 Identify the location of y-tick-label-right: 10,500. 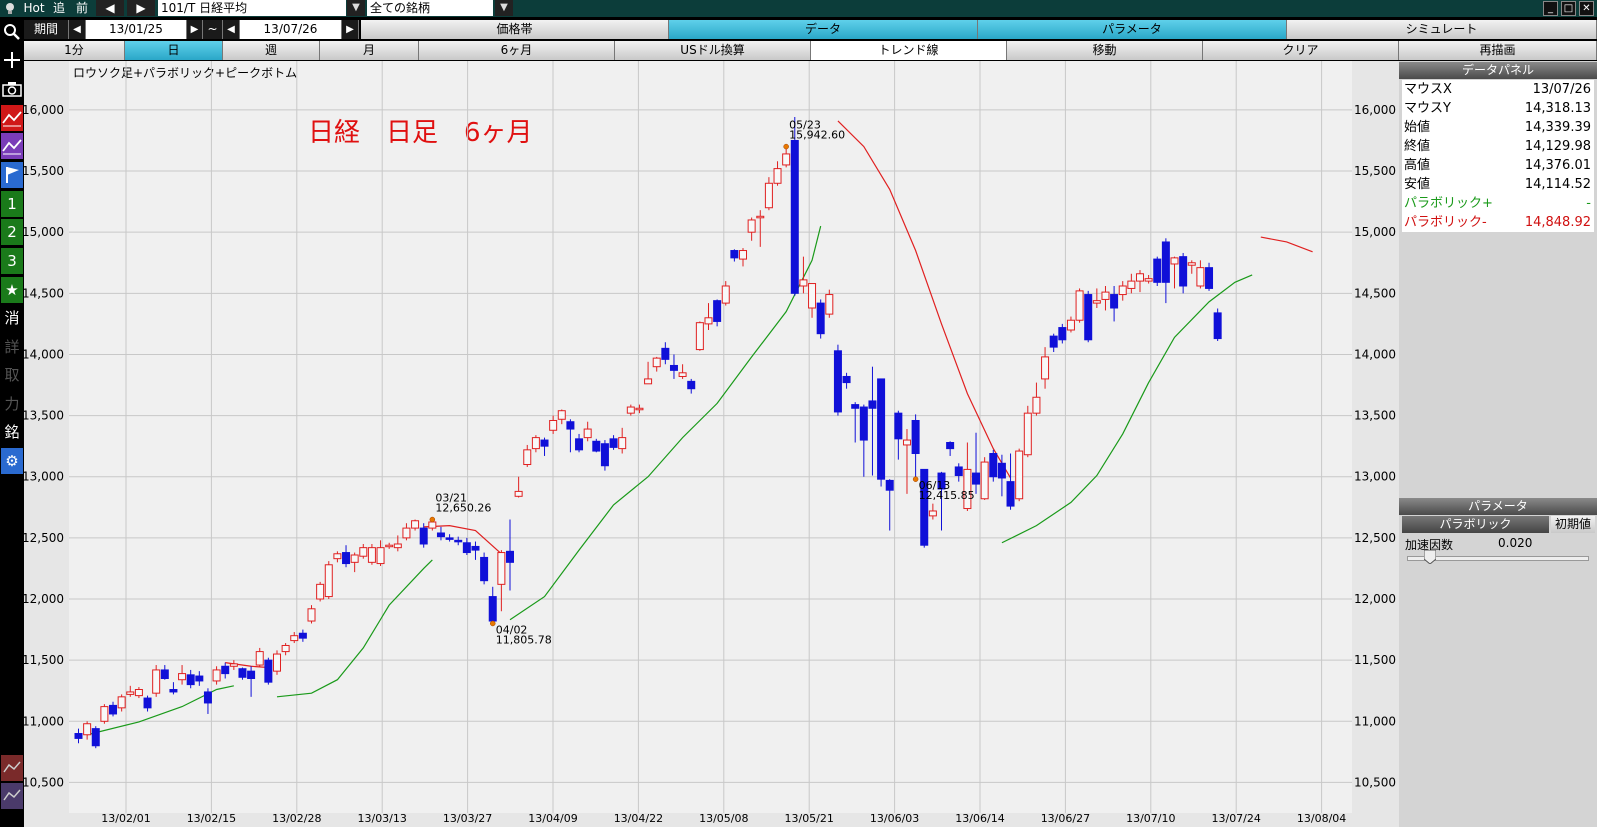
(1375, 782).